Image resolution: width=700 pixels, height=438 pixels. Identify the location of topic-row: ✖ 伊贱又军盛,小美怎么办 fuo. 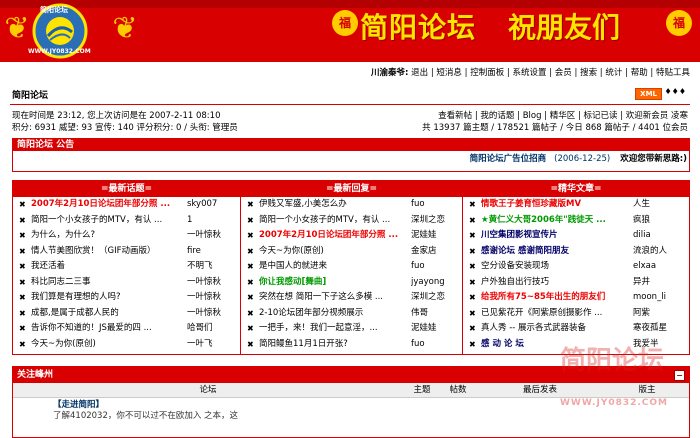
(351, 205).